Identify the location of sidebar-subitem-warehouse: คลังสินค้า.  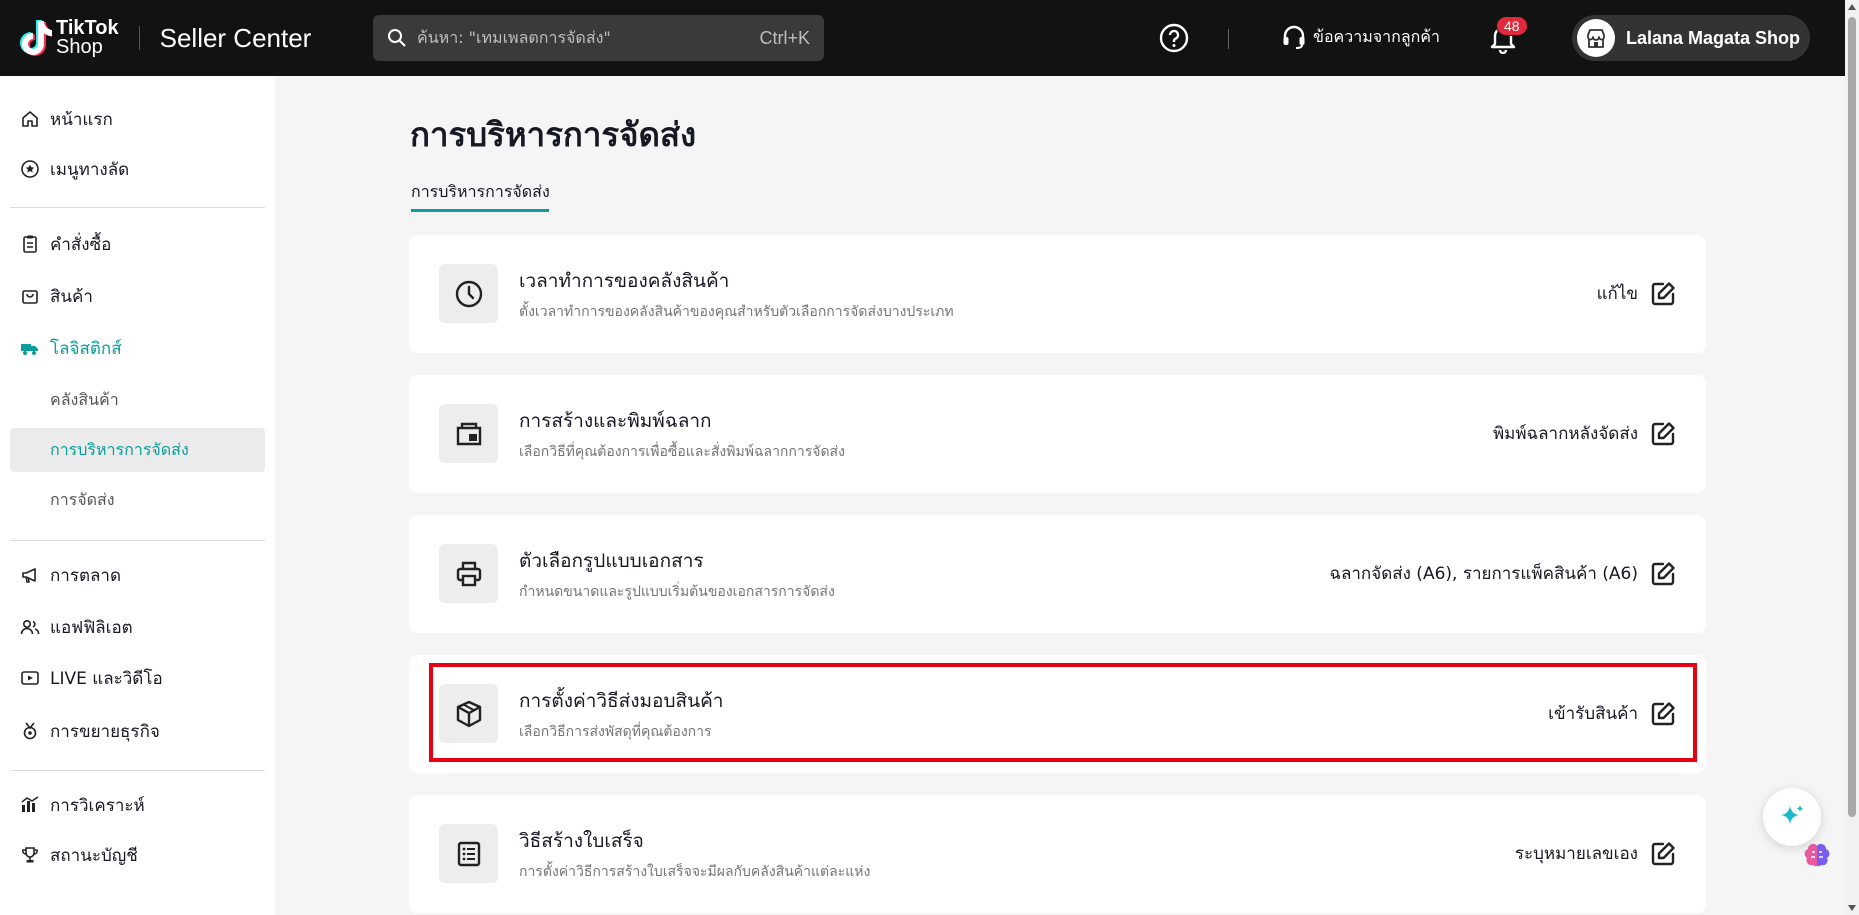
(137, 400).